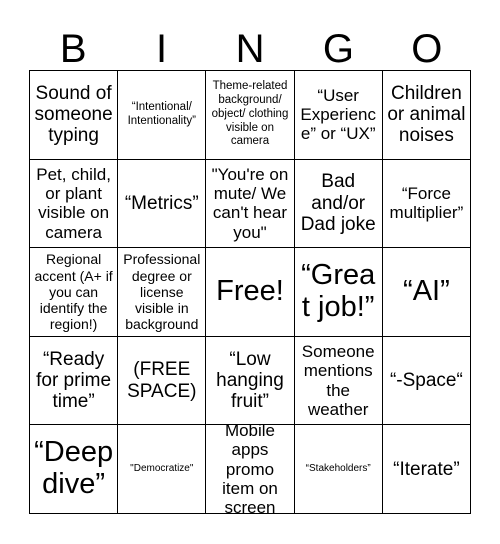 The image size is (500, 544). I want to click on bingo-cell: Someone mentions the weather, so click(338, 381).